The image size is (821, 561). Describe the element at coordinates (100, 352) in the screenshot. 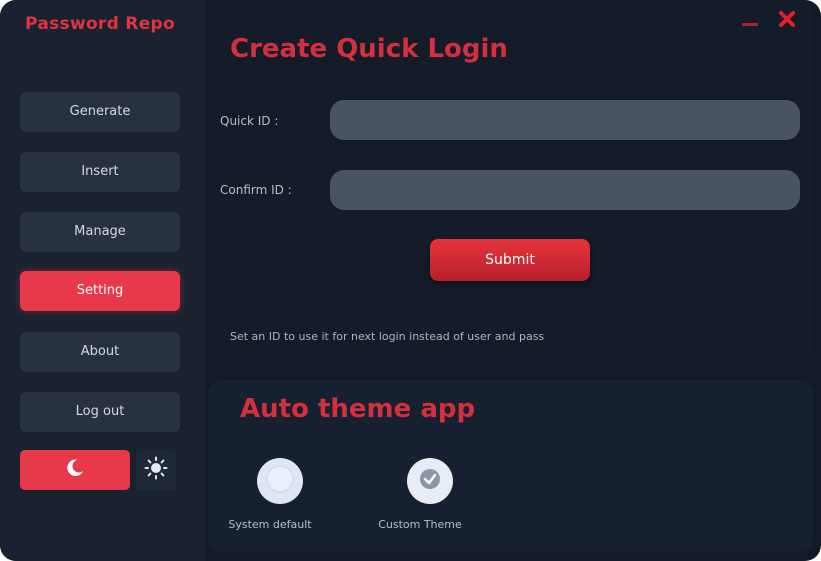

I see `sidebar-item-about: About` at that location.